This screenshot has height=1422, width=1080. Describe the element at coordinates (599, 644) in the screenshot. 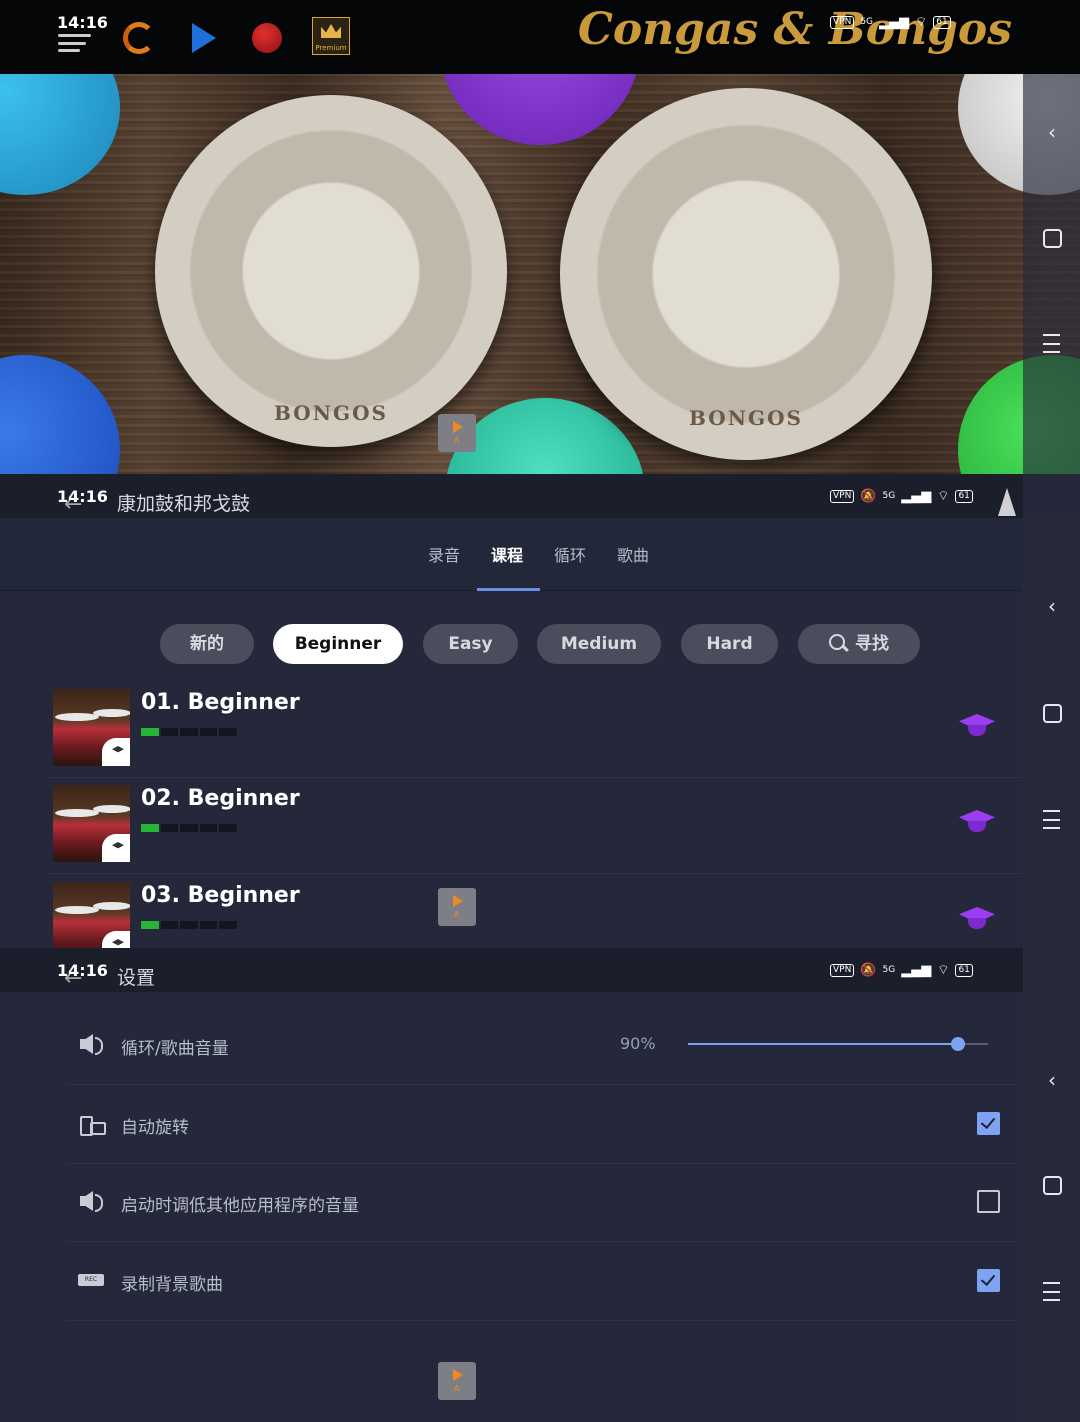

I see `filter-medium: Medium` at that location.